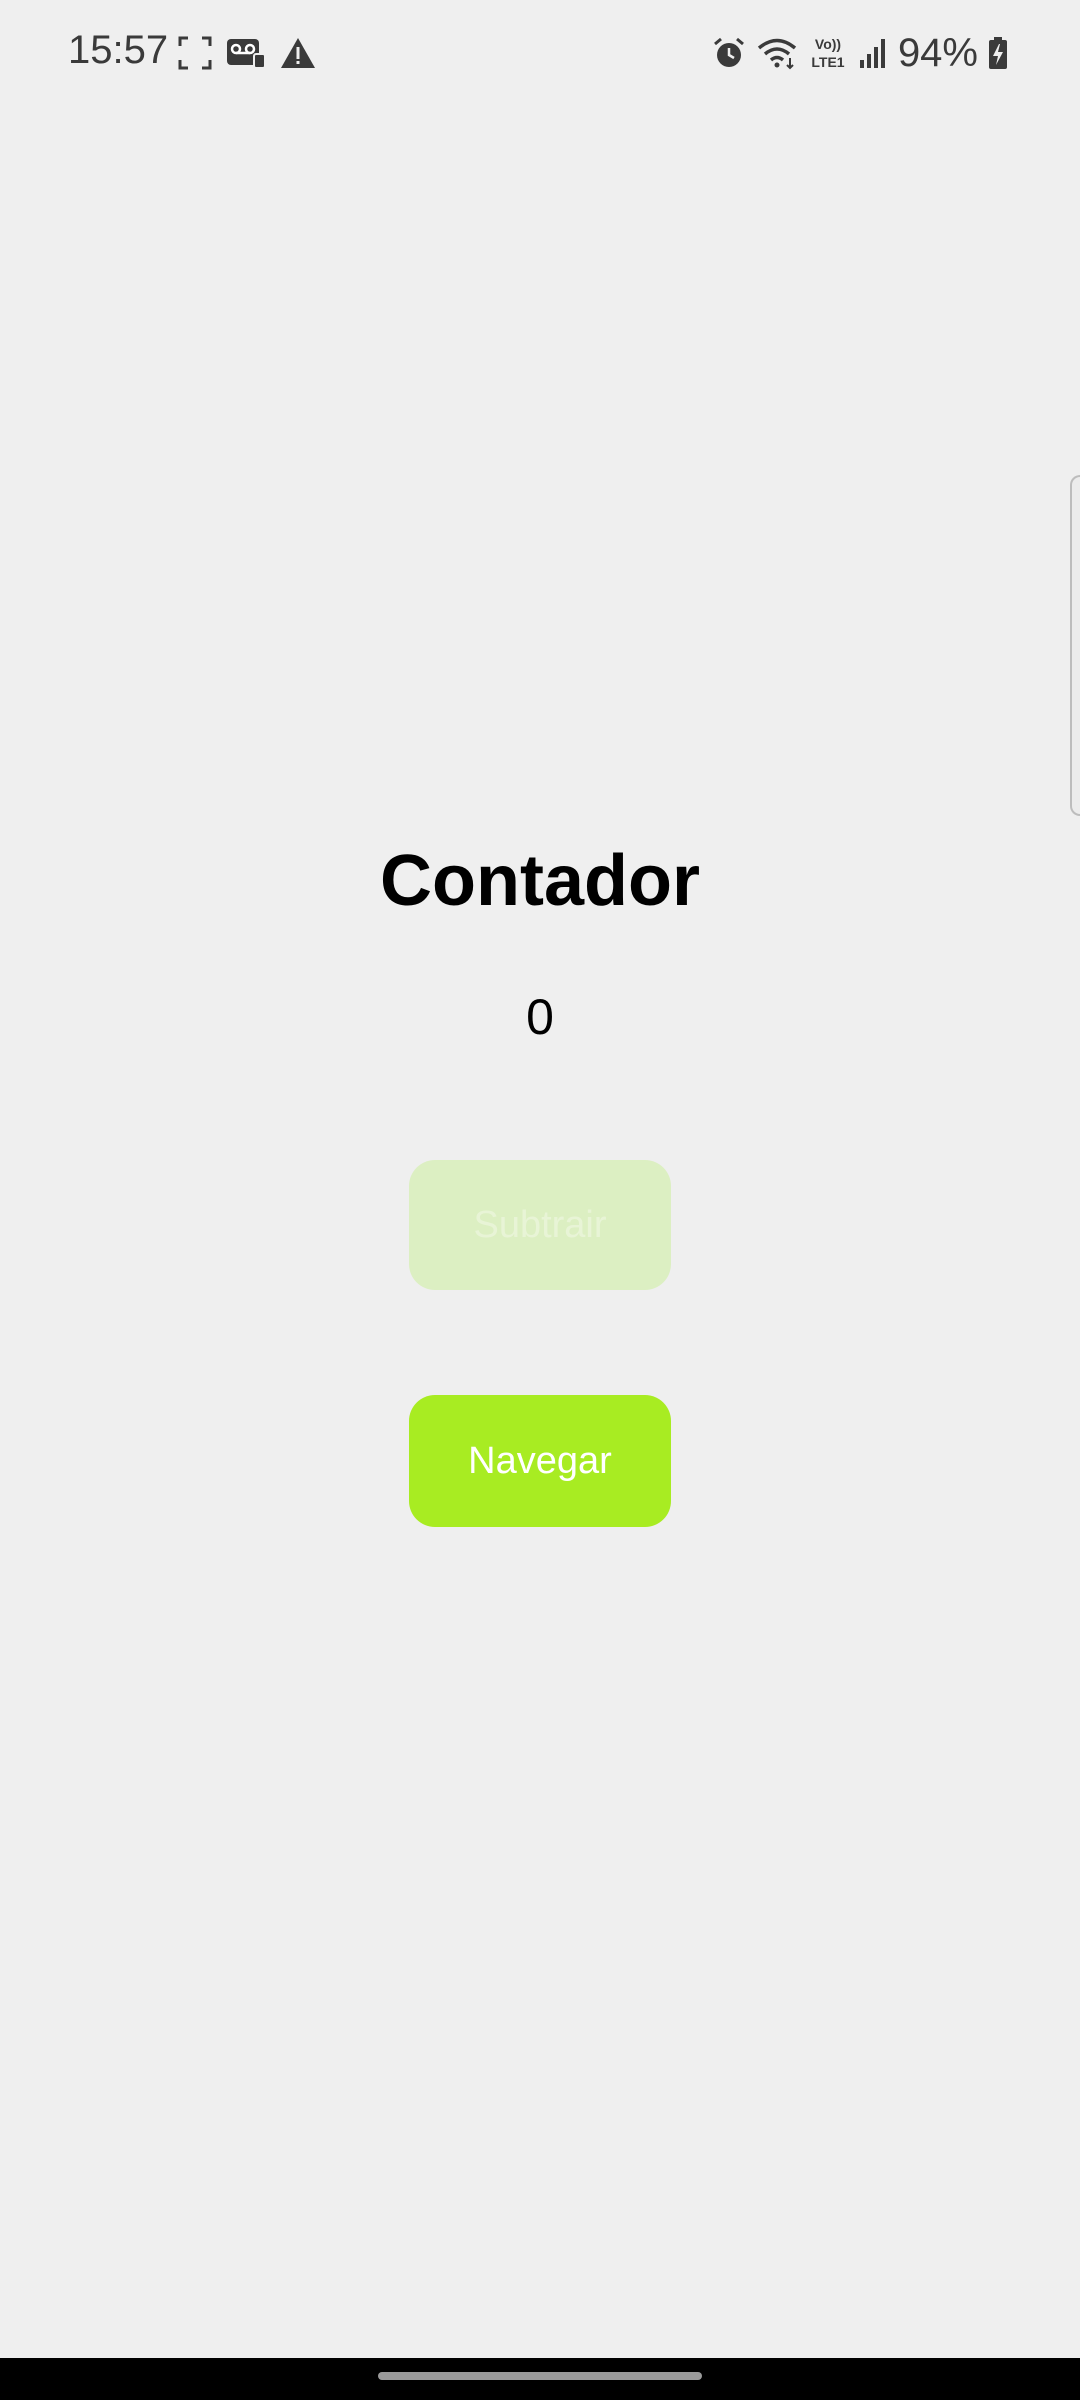 This screenshot has width=1080, height=2400. What do you see at coordinates (540, 1017) in the screenshot?
I see `counter-value: 0` at bounding box center [540, 1017].